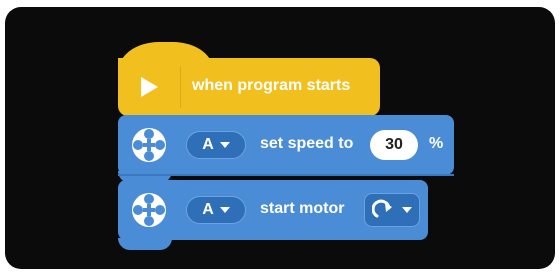 This screenshot has width=560, height=276. What do you see at coordinates (145, 244) in the screenshot?
I see `block-notch` at bounding box center [145, 244].